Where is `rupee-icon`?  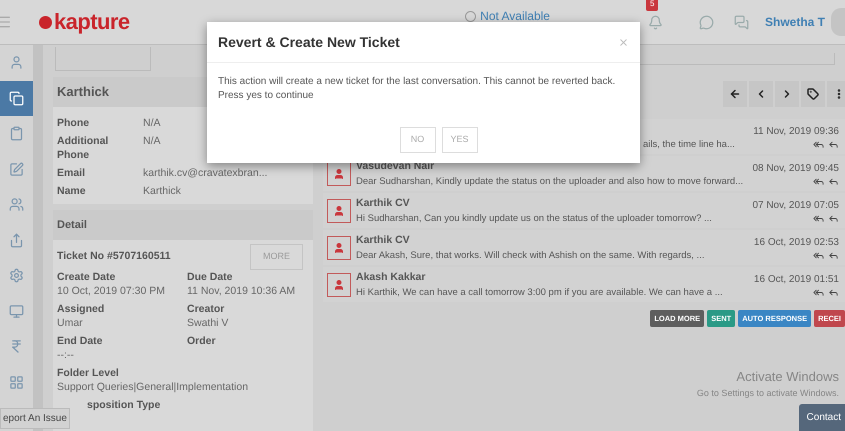 rupee-icon is located at coordinates (16, 346).